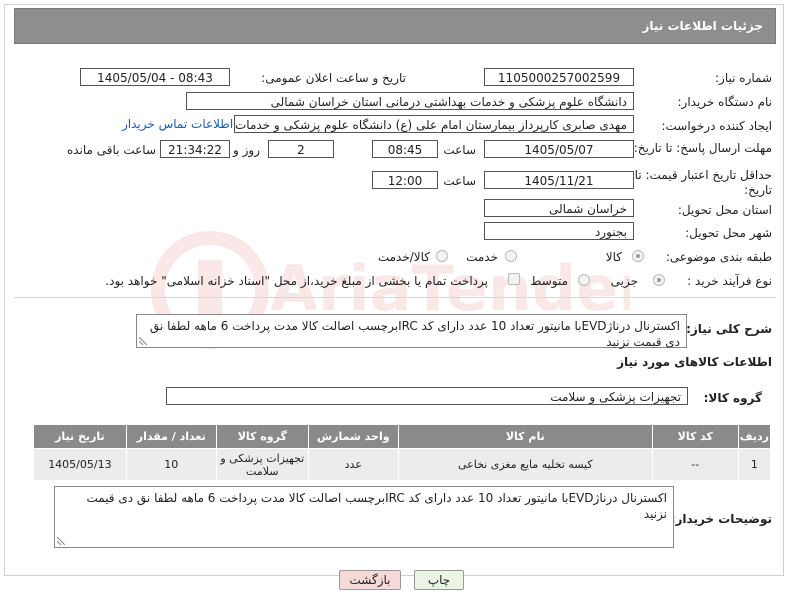 The width and height of the screenshot is (788, 606). I want to click on deadline-time-field: 08:45, so click(405, 149).